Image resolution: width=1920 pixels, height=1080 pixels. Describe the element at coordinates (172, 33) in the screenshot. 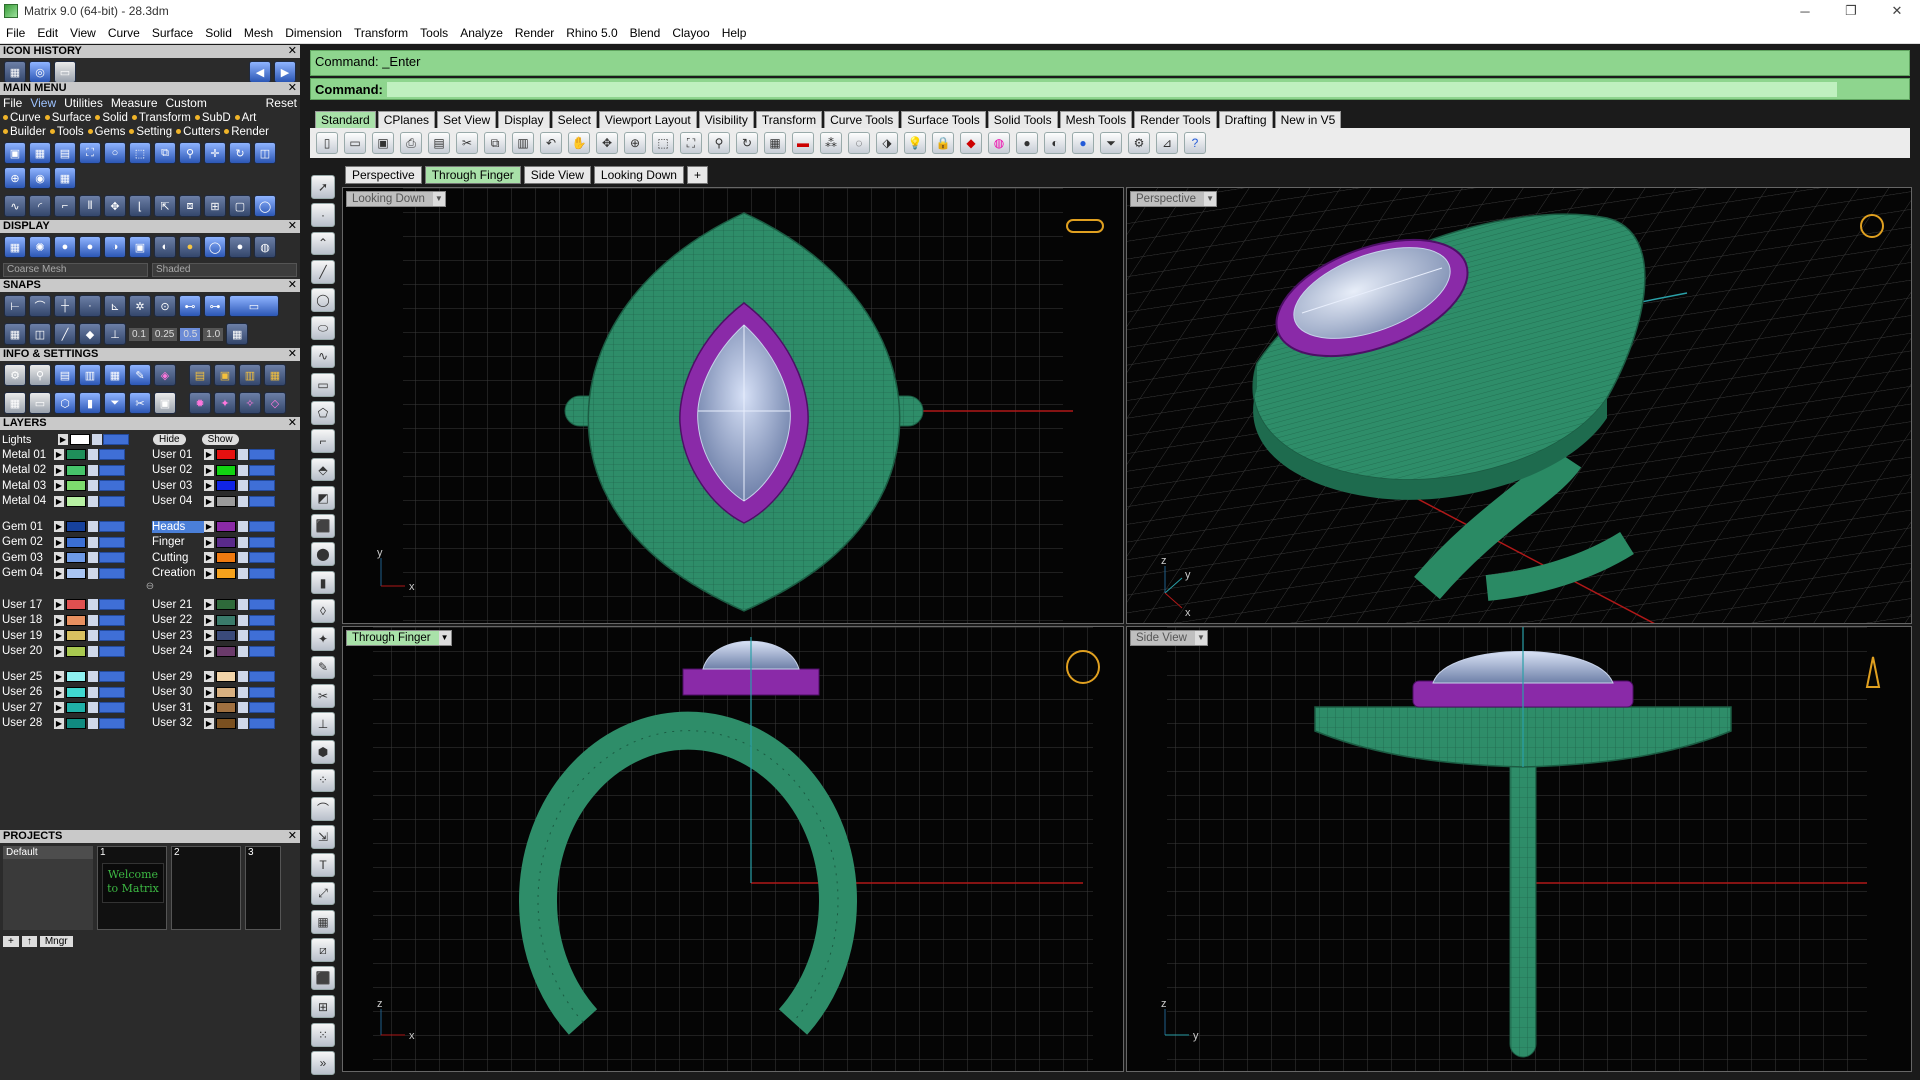

I see `menu-surface: Surface` at that location.